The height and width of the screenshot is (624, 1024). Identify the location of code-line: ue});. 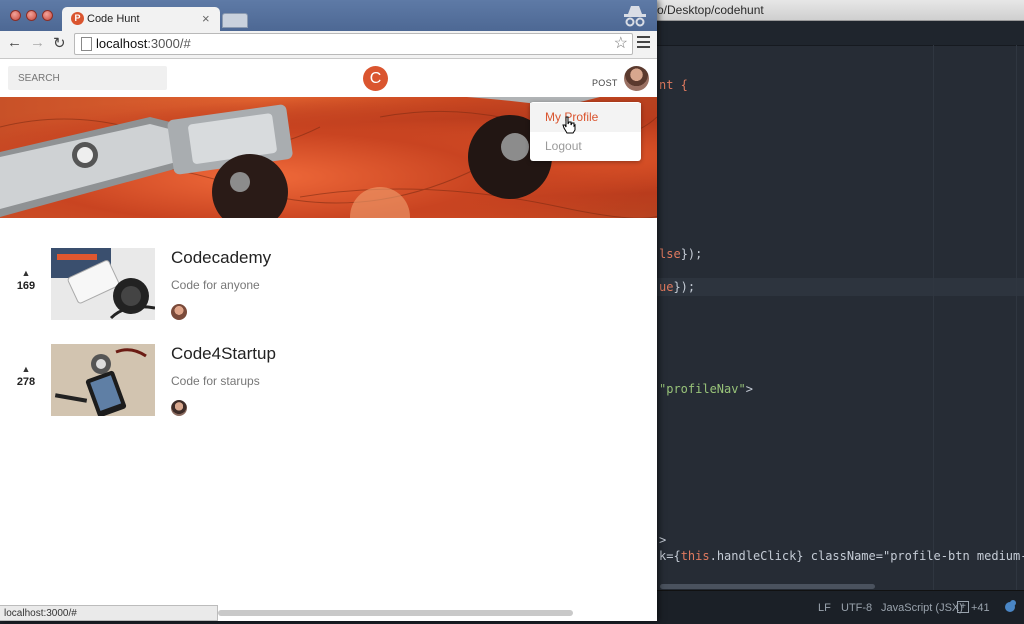
(677, 287).